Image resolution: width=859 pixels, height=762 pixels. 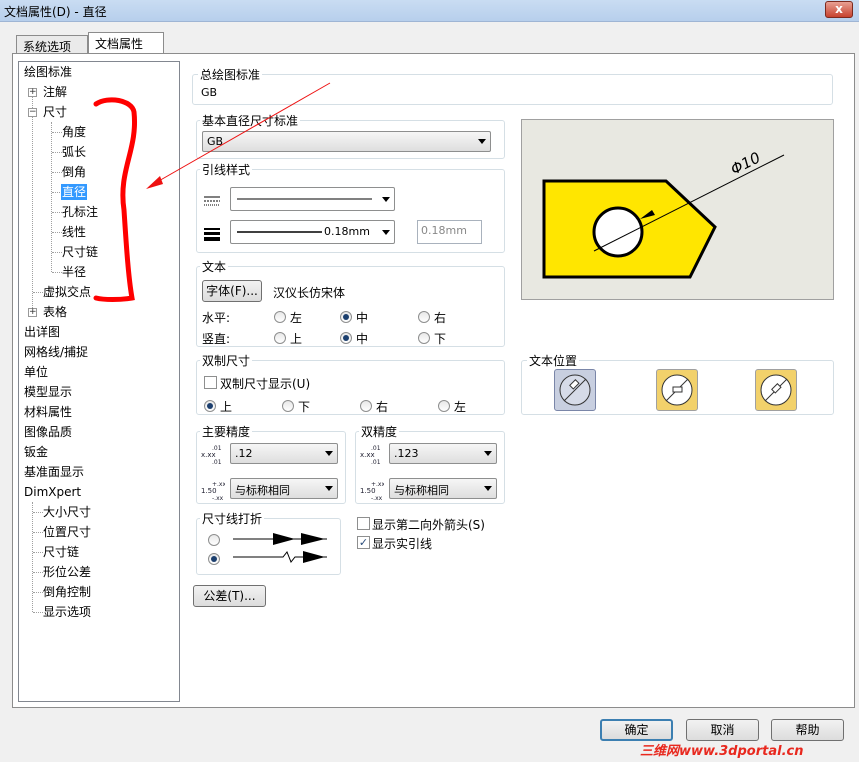 What do you see at coordinates (366, 406) in the screenshot?
I see `dual-right-radio` at bounding box center [366, 406].